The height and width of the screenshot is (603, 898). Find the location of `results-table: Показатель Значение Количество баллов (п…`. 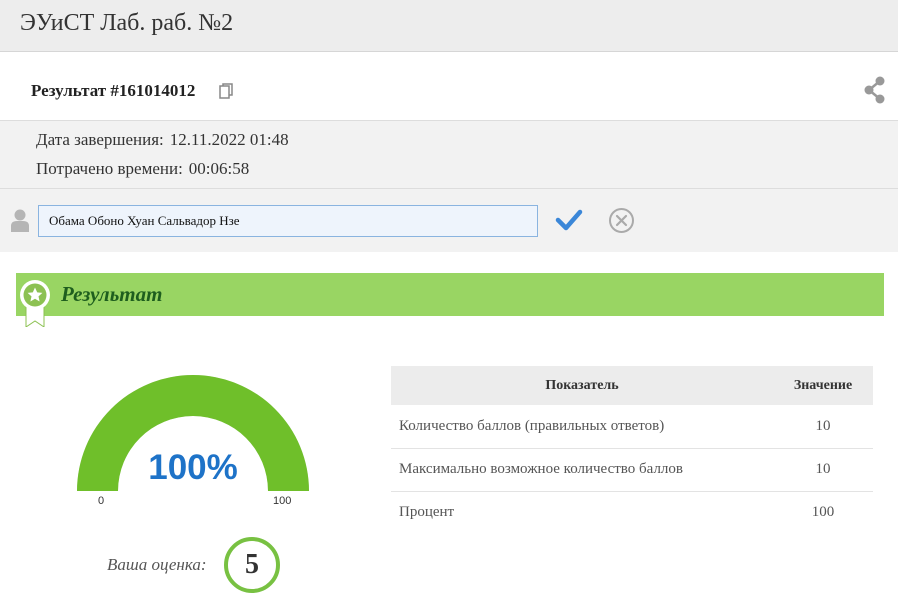

results-table: Показатель Значение Количество баллов (п… is located at coordinates (632, 450).